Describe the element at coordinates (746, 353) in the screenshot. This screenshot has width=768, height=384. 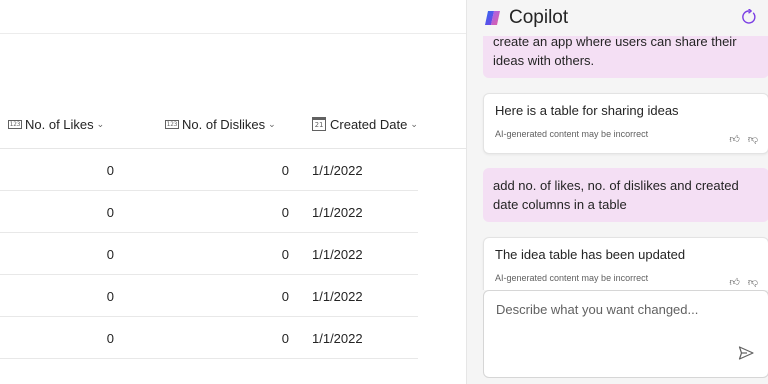
I see `send-icon` at that location.